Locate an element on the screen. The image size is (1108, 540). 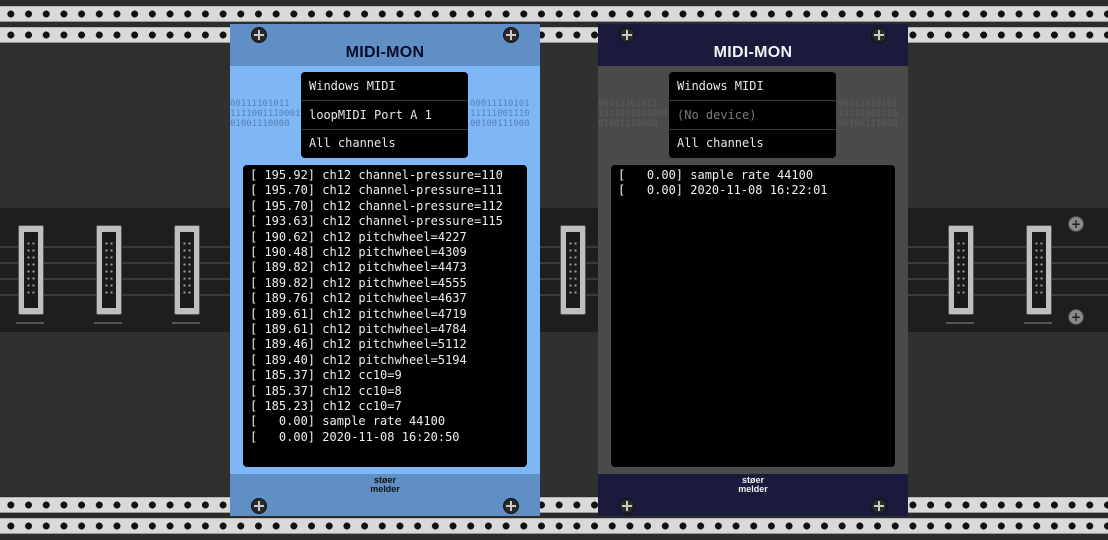
log-line: [ 190.48] ch12 pitchwheel=4309 is located at coordinates (358, 252).